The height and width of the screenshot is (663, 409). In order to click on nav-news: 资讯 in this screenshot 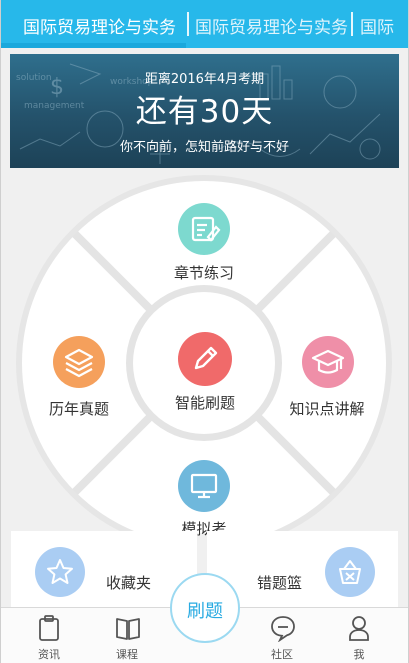, I will do `click(49, 635)`.